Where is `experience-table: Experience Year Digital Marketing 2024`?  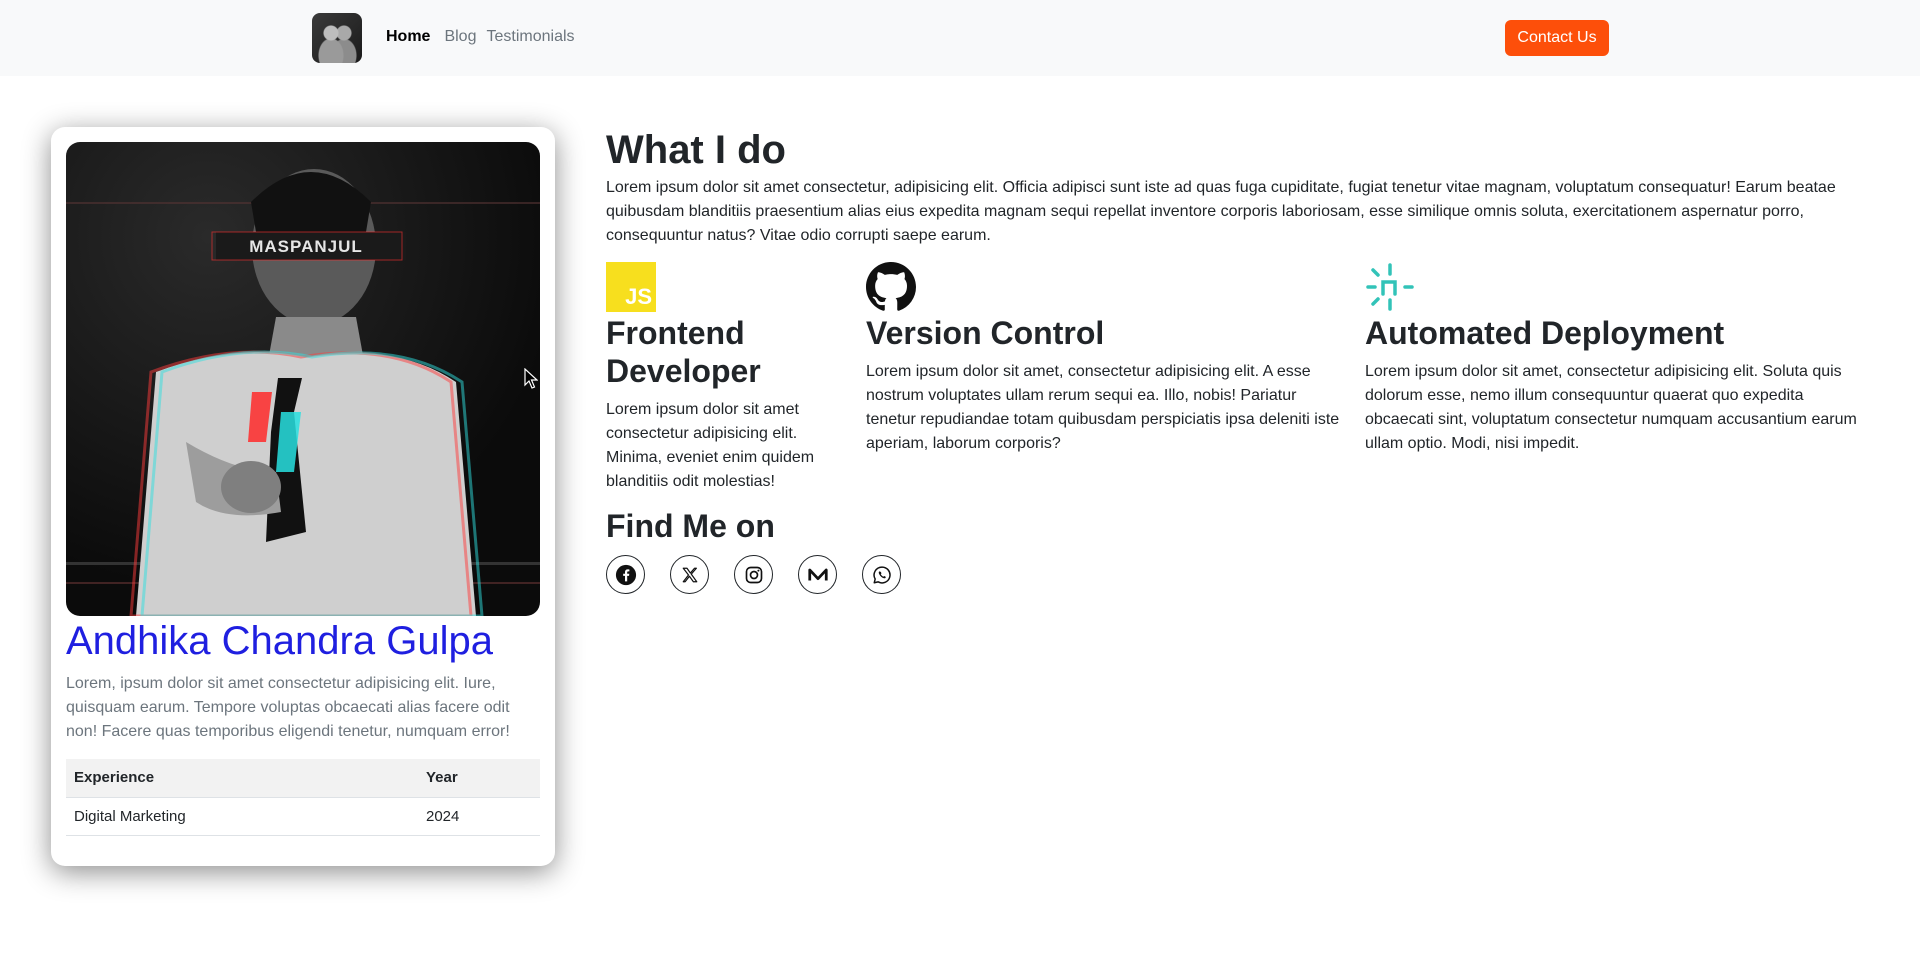 experience-table: Experience Year Digital Marketing 2024 is located at coordinates (303, 797).